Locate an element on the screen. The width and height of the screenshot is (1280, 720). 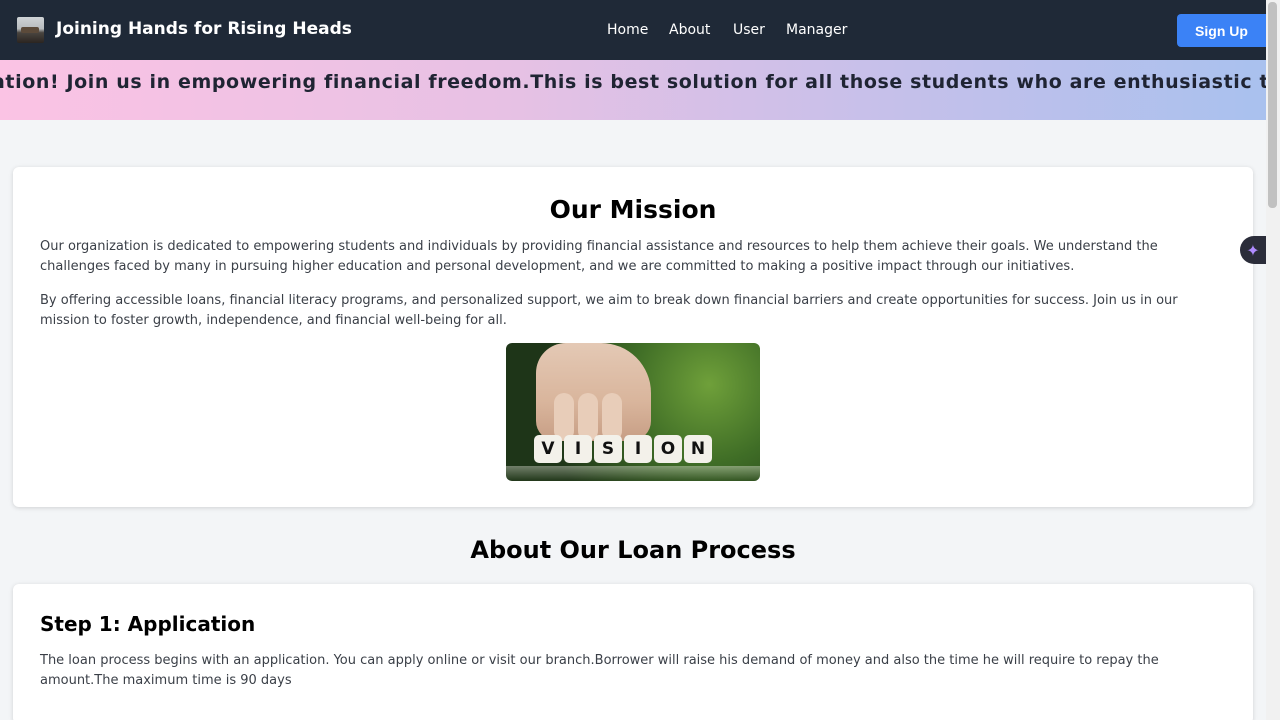
page-scrollbar is located at coordinates (1273, 360).